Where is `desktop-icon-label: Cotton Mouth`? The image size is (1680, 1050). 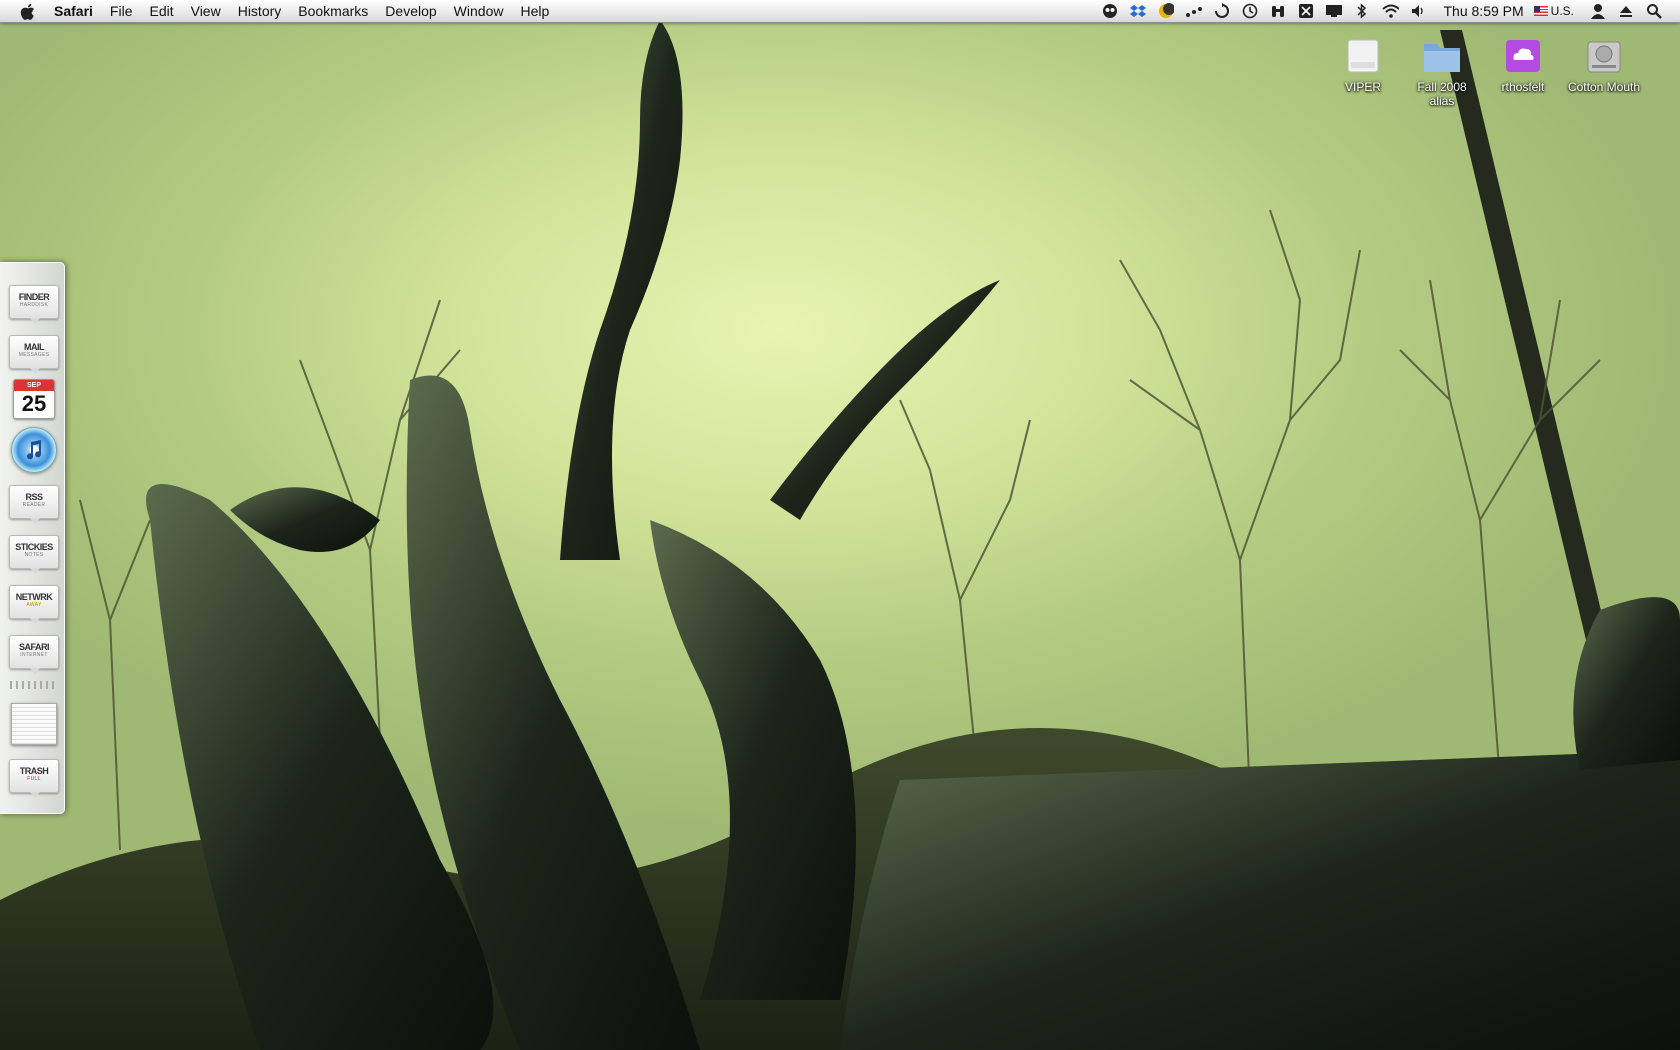
desktop-icon-label: Cotton Mouth is located at coordinates (1604, 87).